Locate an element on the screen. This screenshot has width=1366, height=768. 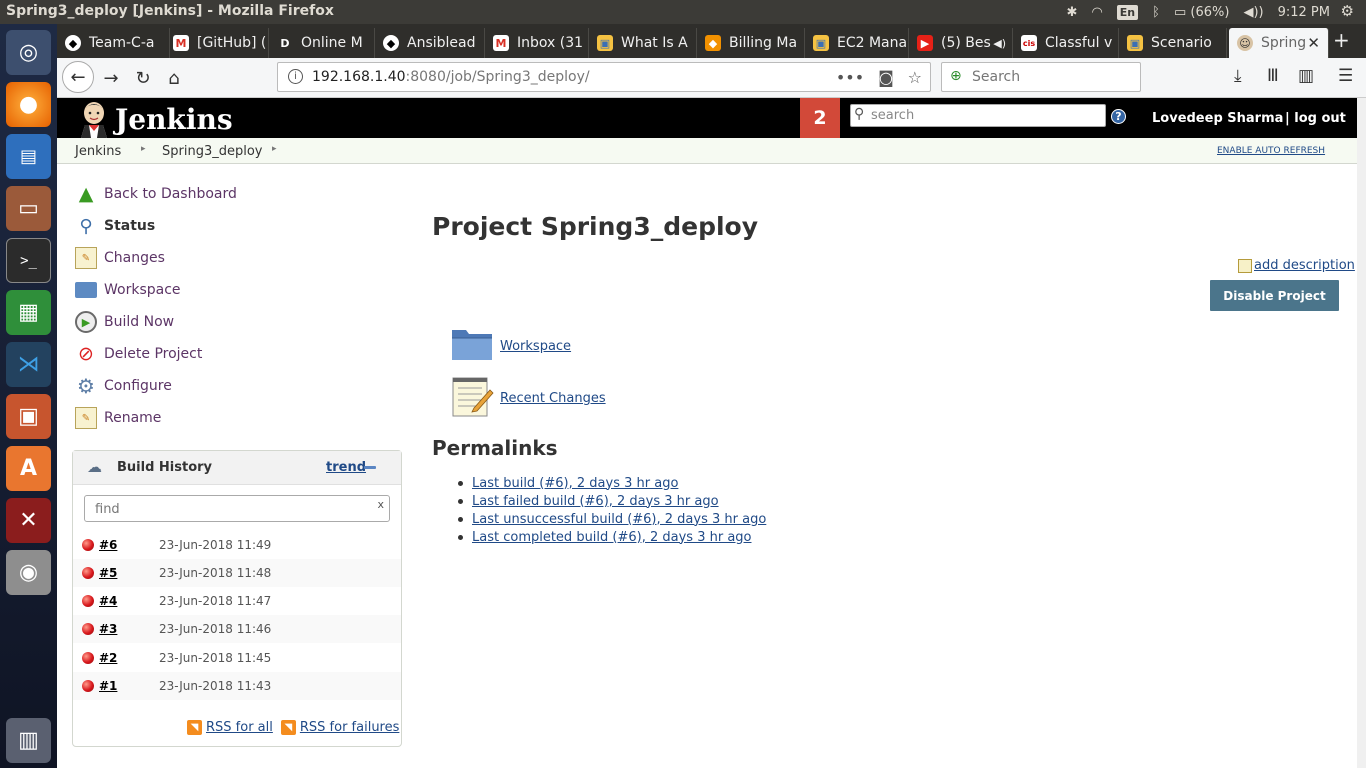
browser-tab: ▶ (5) Bes ◀) is located at coordinates (961, 43).